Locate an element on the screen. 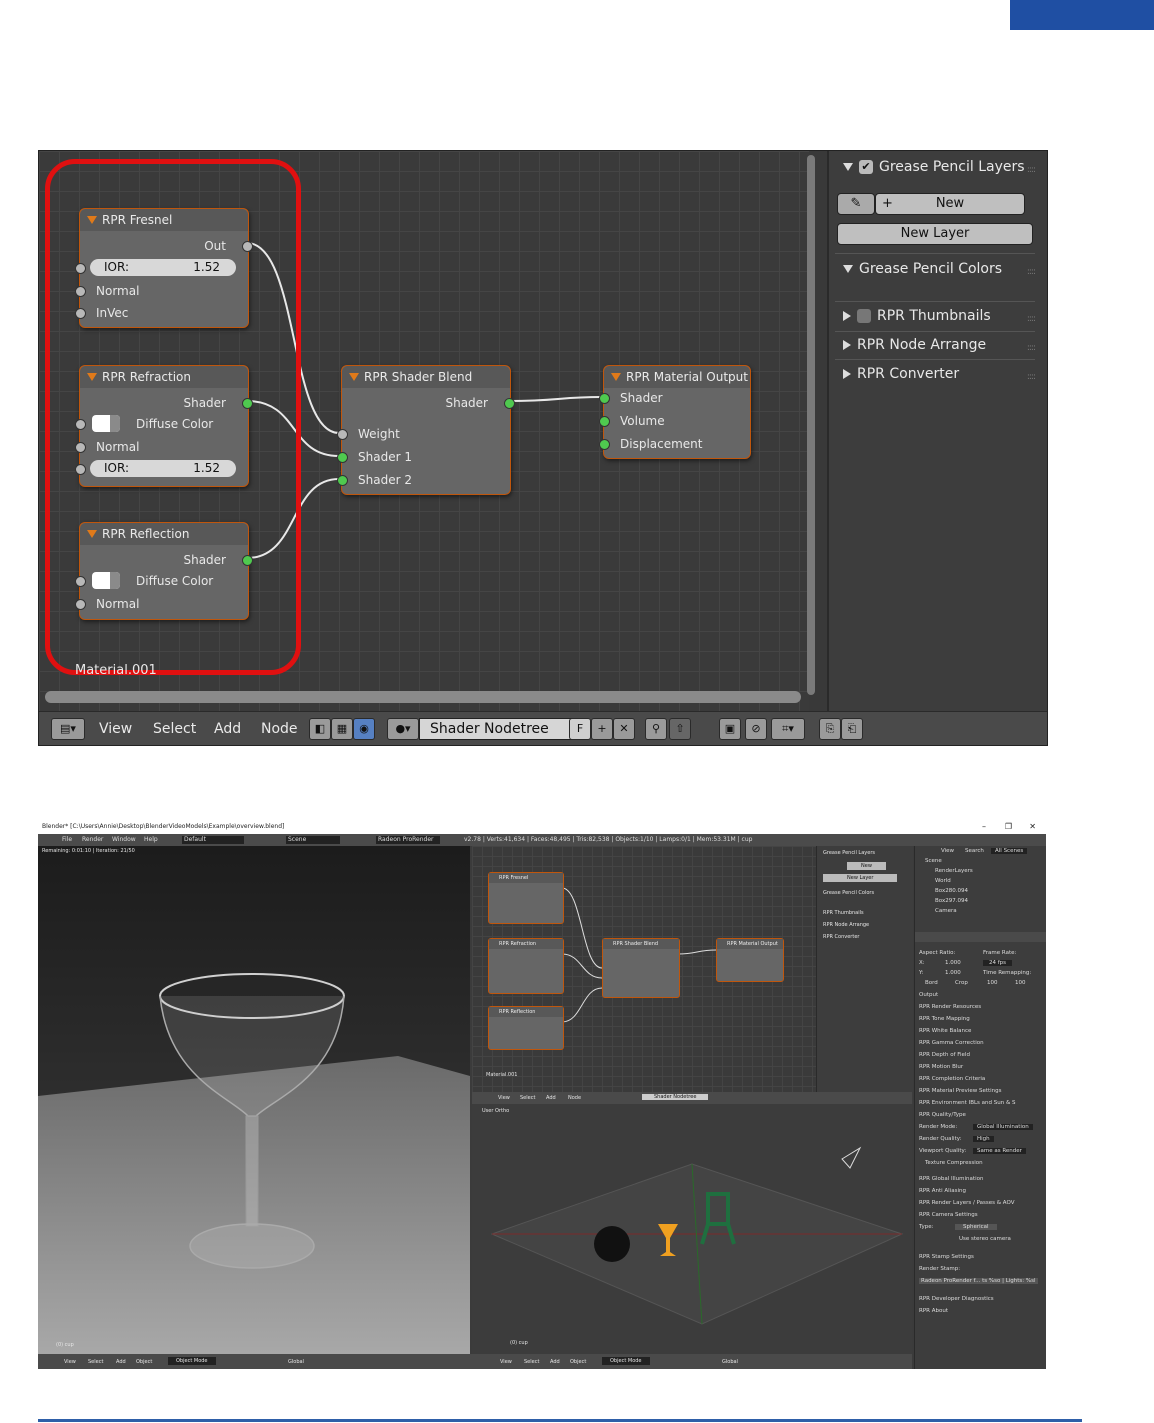  collapse-triangle-icon is located at coordinates (354, 377).